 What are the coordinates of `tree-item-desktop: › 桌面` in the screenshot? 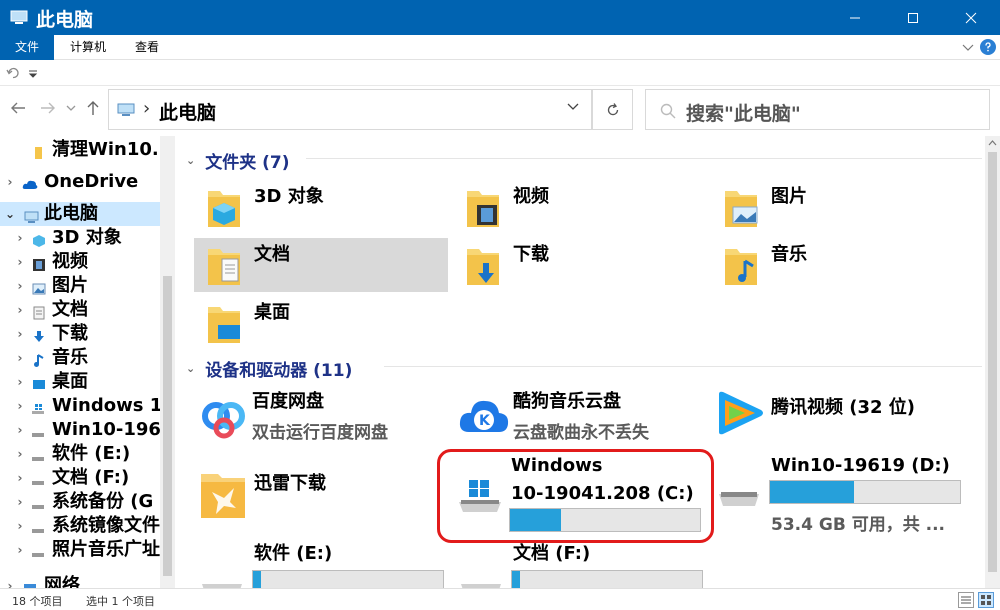 It's located at (80, 382).